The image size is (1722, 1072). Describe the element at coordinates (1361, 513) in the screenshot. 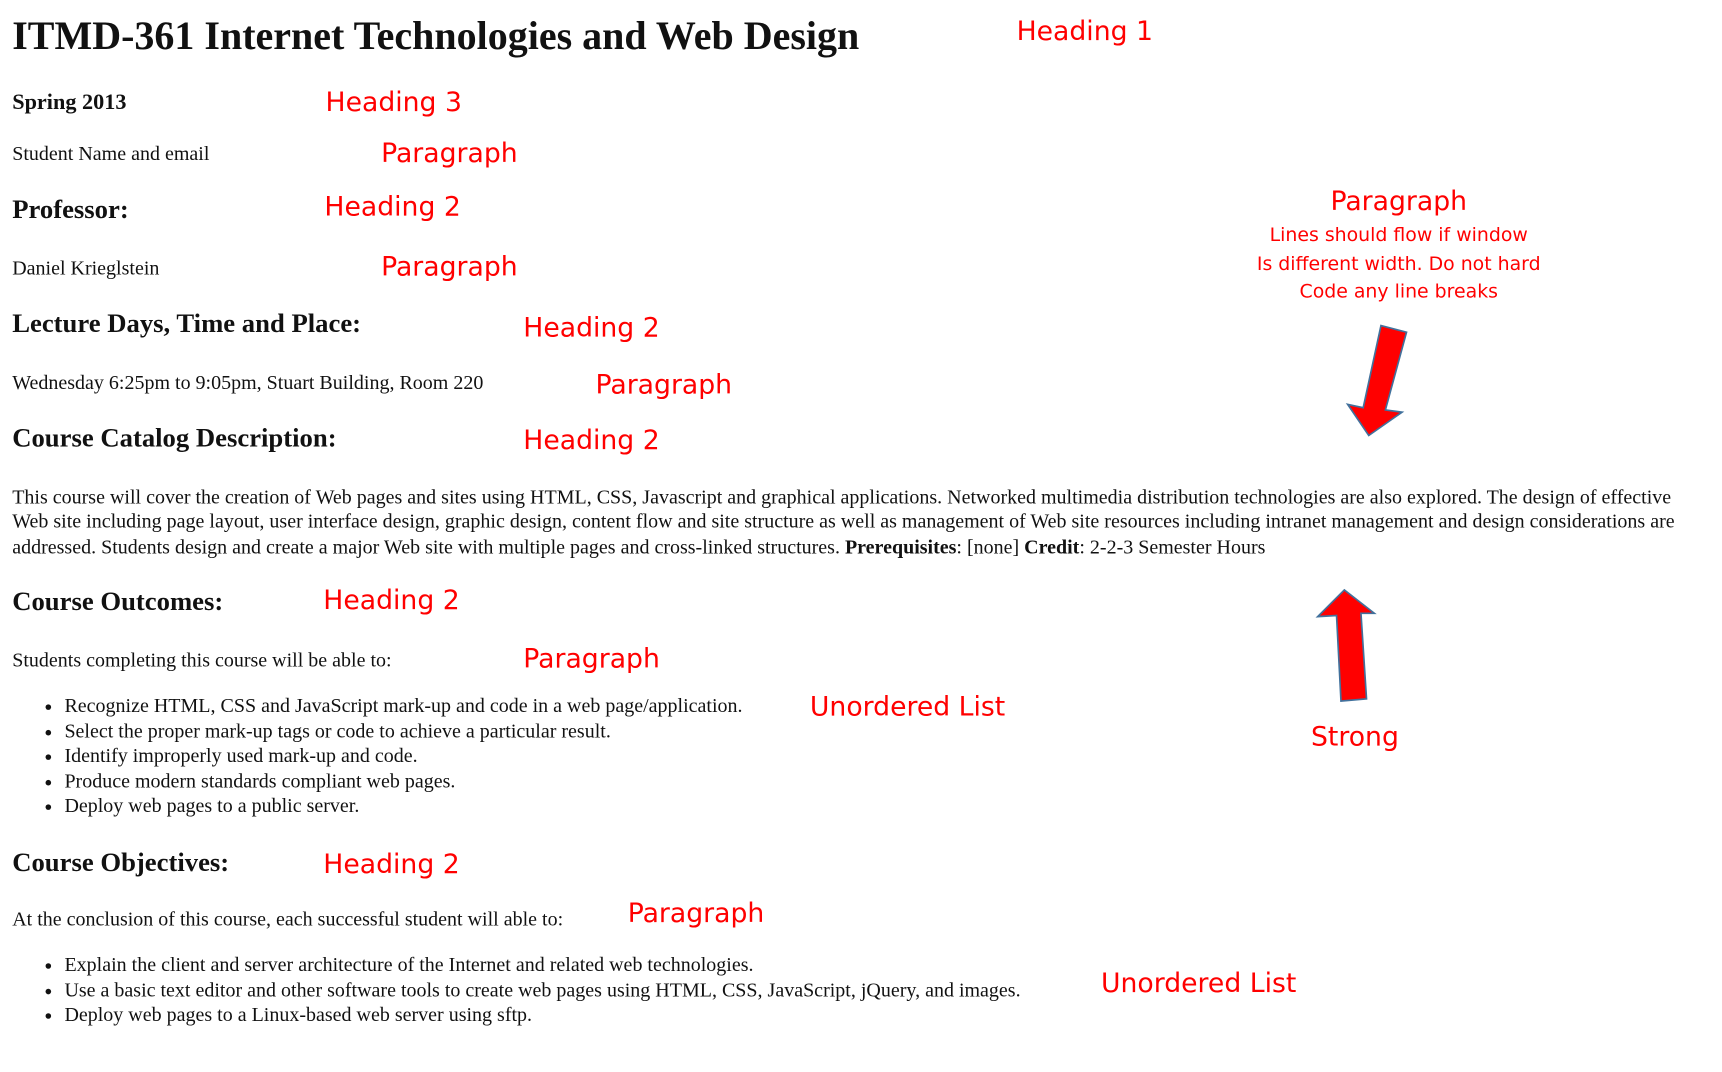

I see `annotation-arrows` at that location.